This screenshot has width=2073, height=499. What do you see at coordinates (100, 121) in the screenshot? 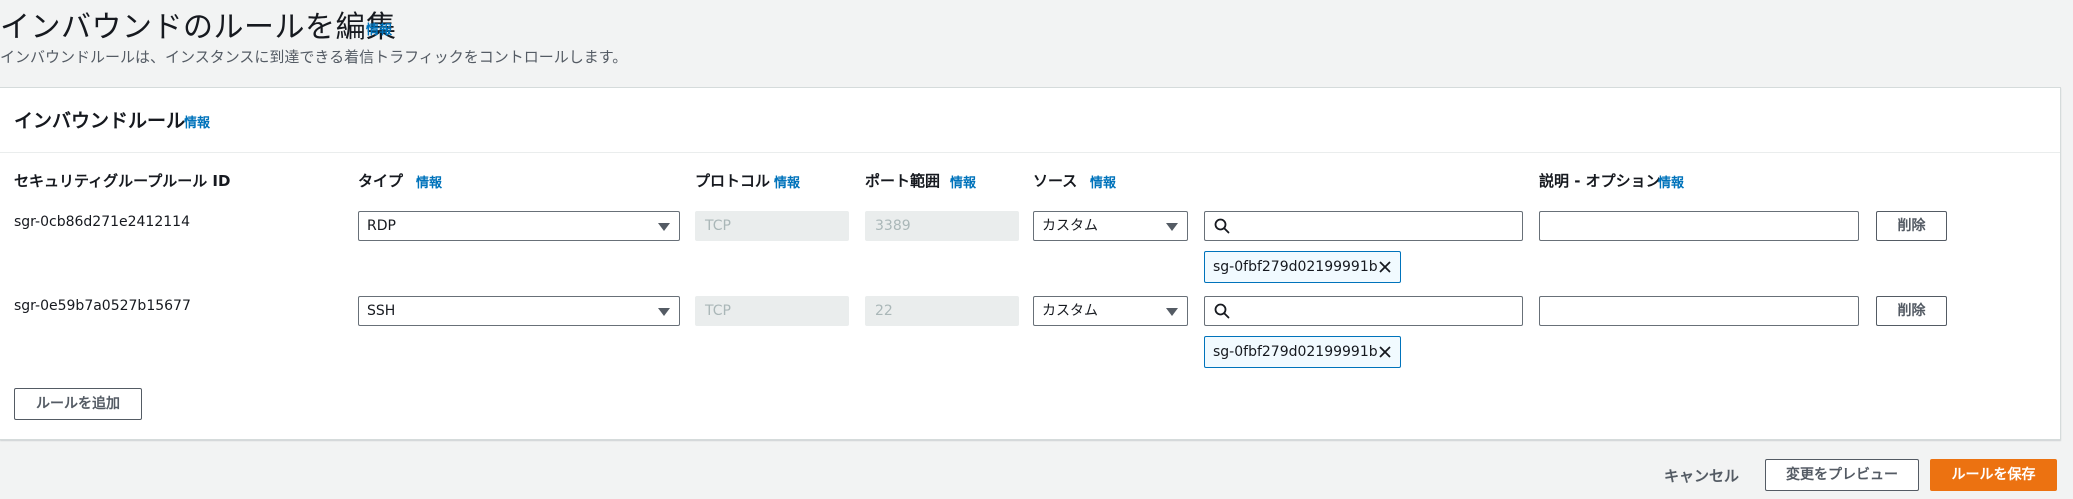
I see `panel-title: インバウンドルール` at bounding box center [100, 121].